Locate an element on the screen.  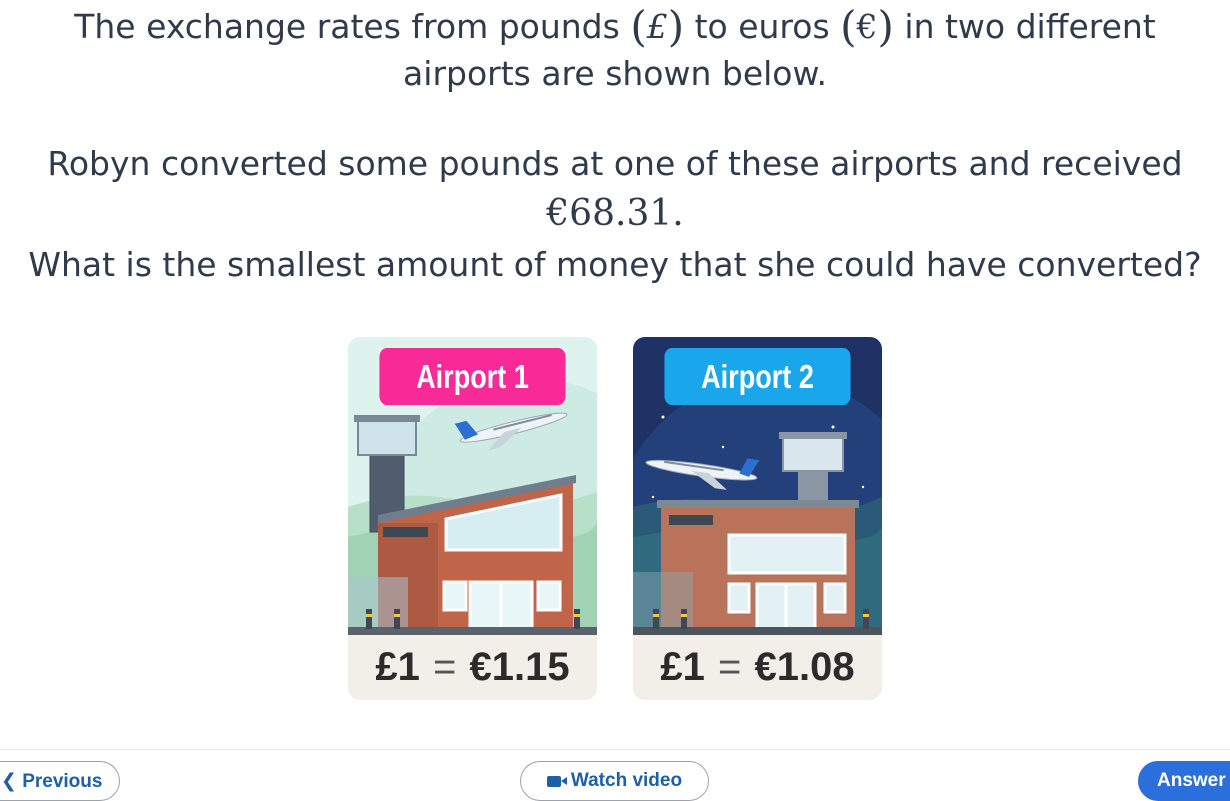
airport-2-card: Airport 2 £1 = €1.08 is located at coordinates (757, 518).